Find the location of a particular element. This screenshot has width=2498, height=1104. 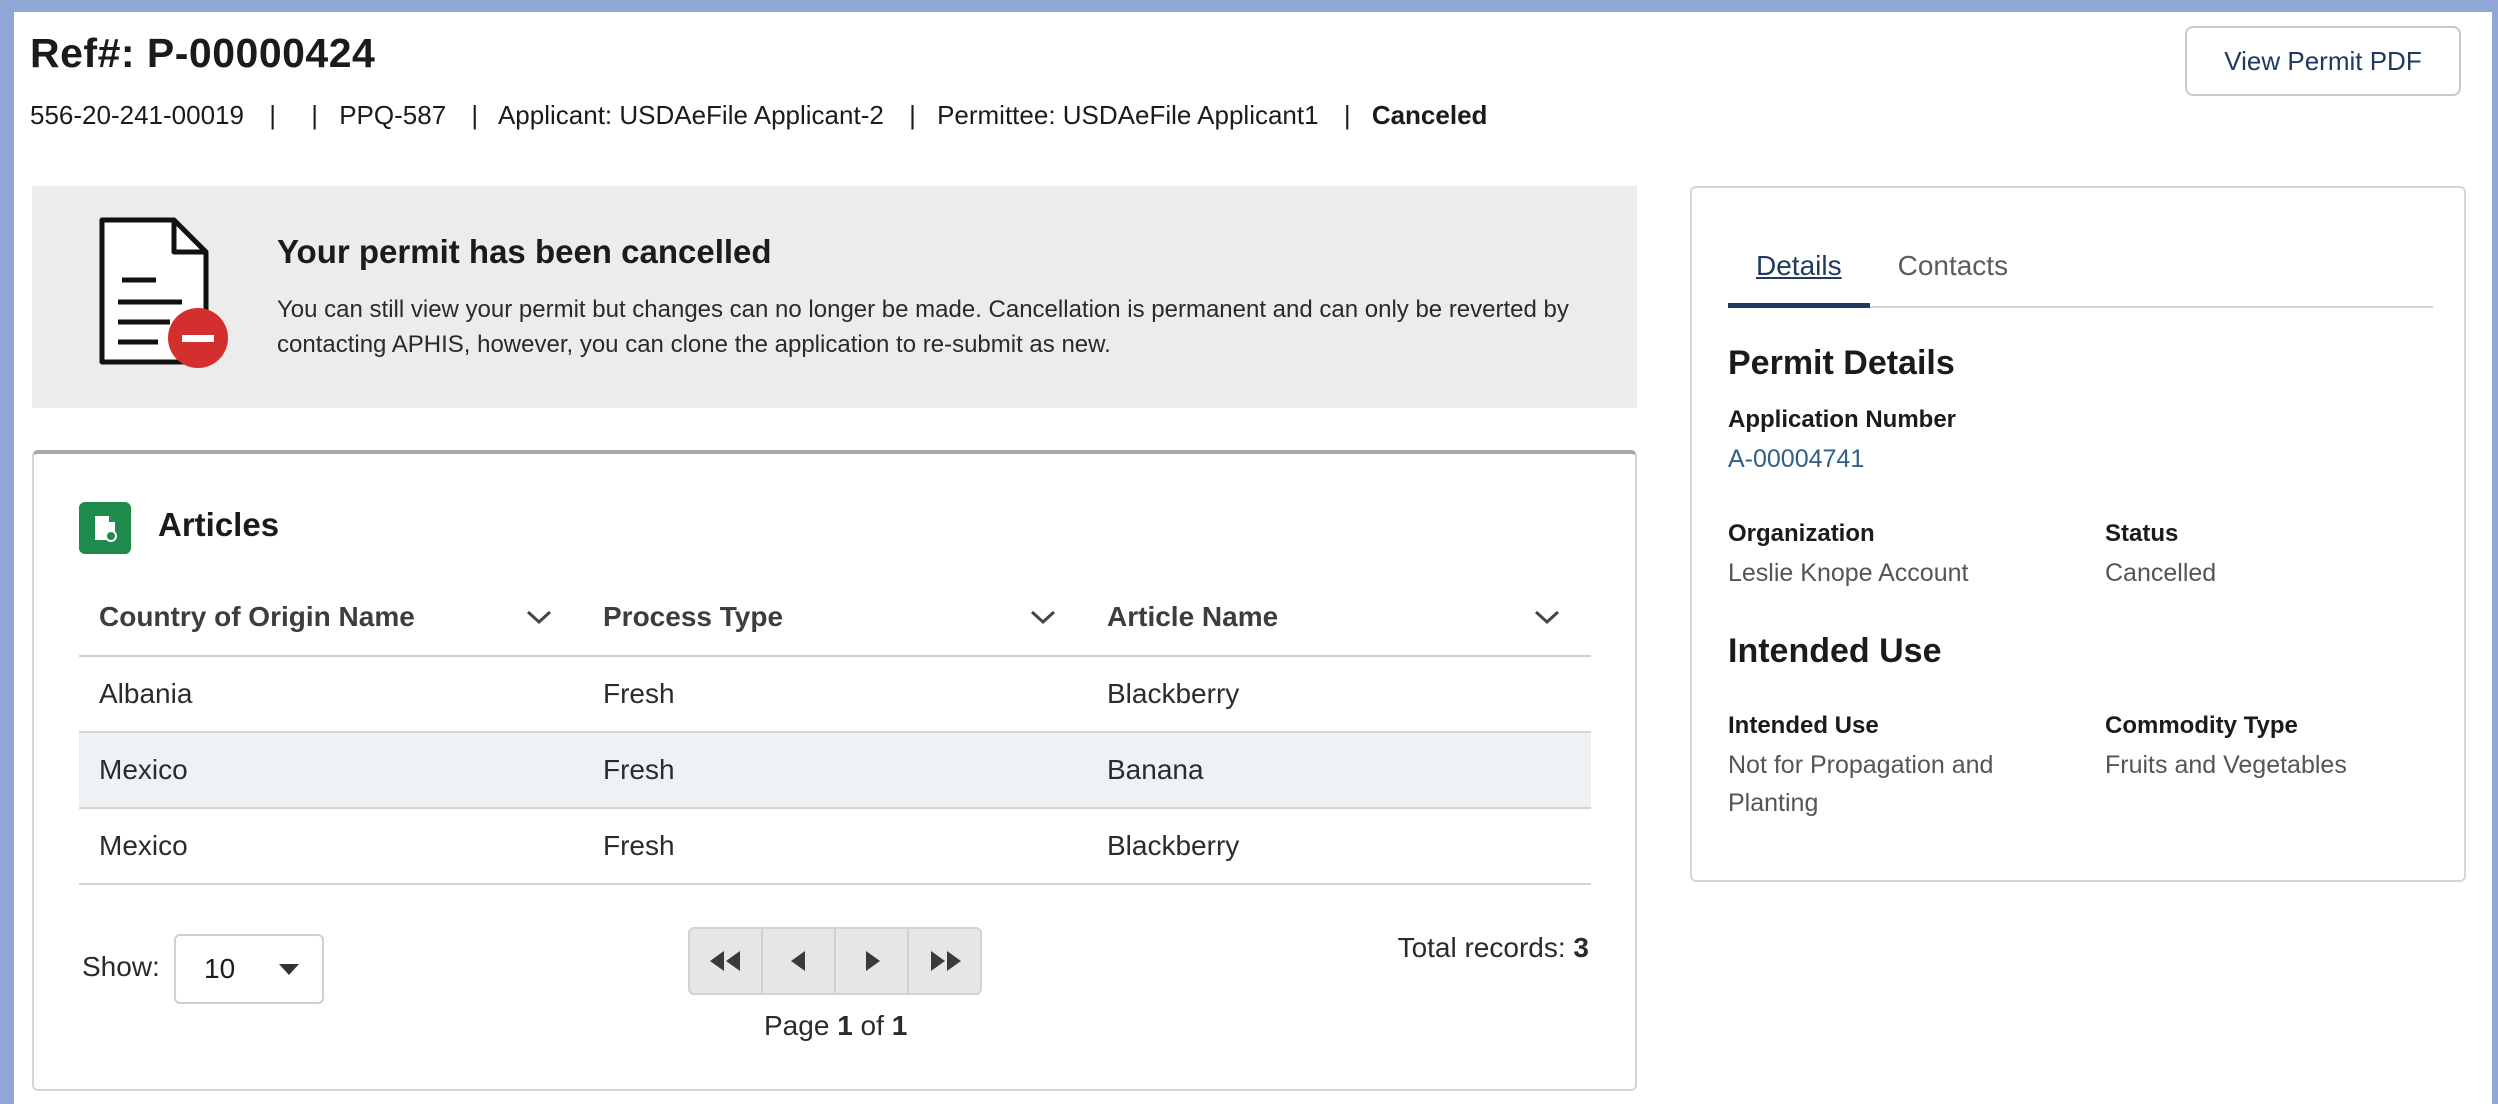

organization-label: Organization is located at coordinates (1801, 533).